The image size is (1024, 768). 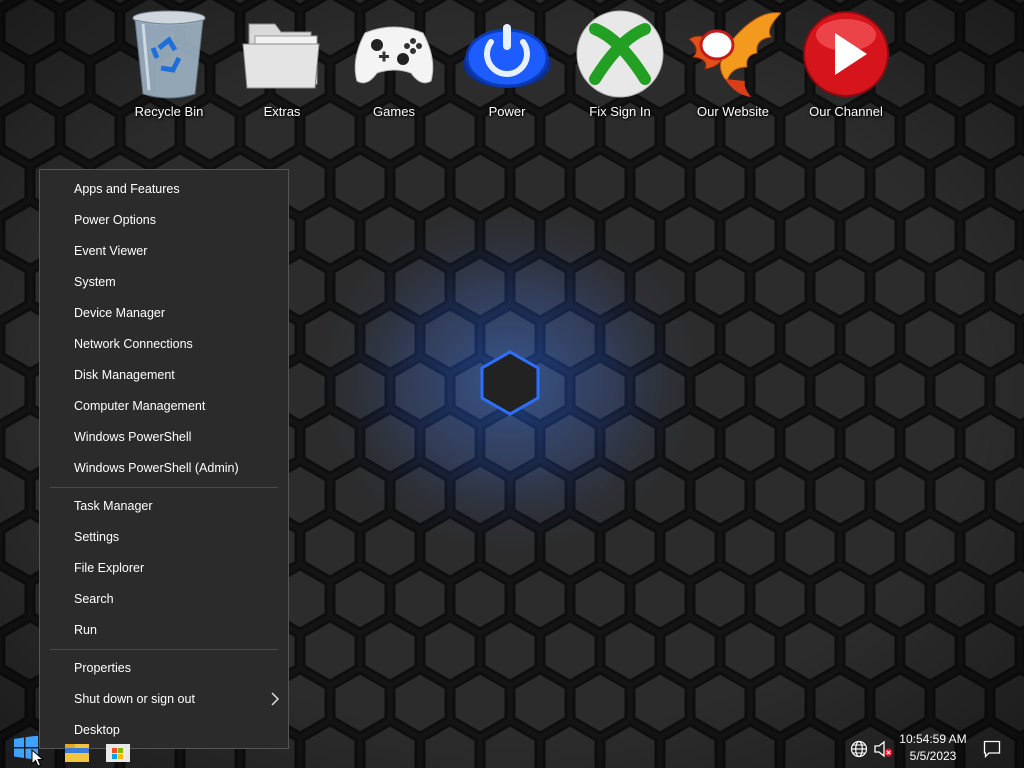 I want to click on desktop-icon-fix-sign-in: Fix Sign In, so click(x=620, y=67).